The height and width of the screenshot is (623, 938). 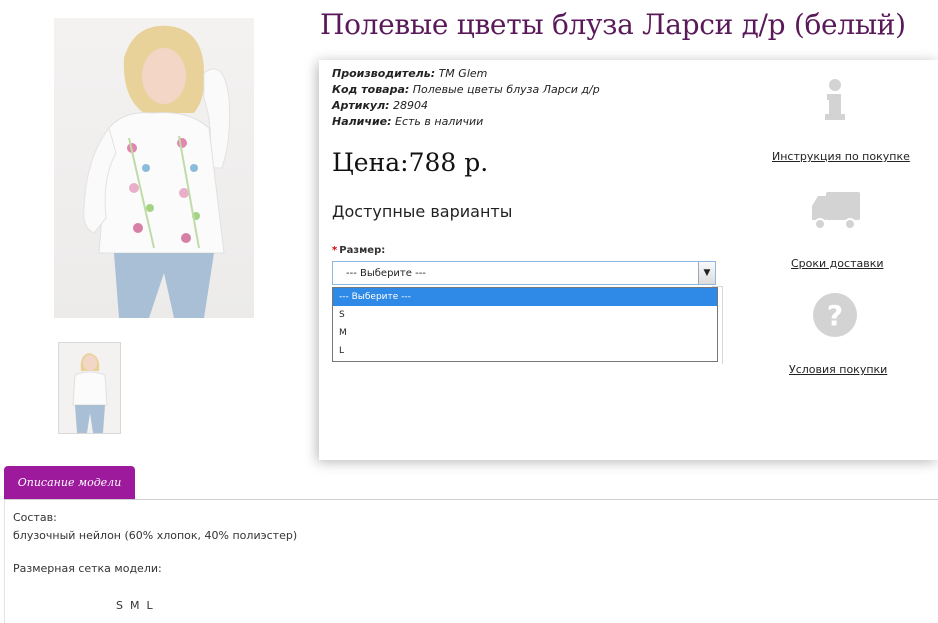 What do you see at coordinates (613, 24) in the screenshot?
I see `product-title: Полевые цветы блуза Ларси д/р (белый)` at bounding box center [613, 24].